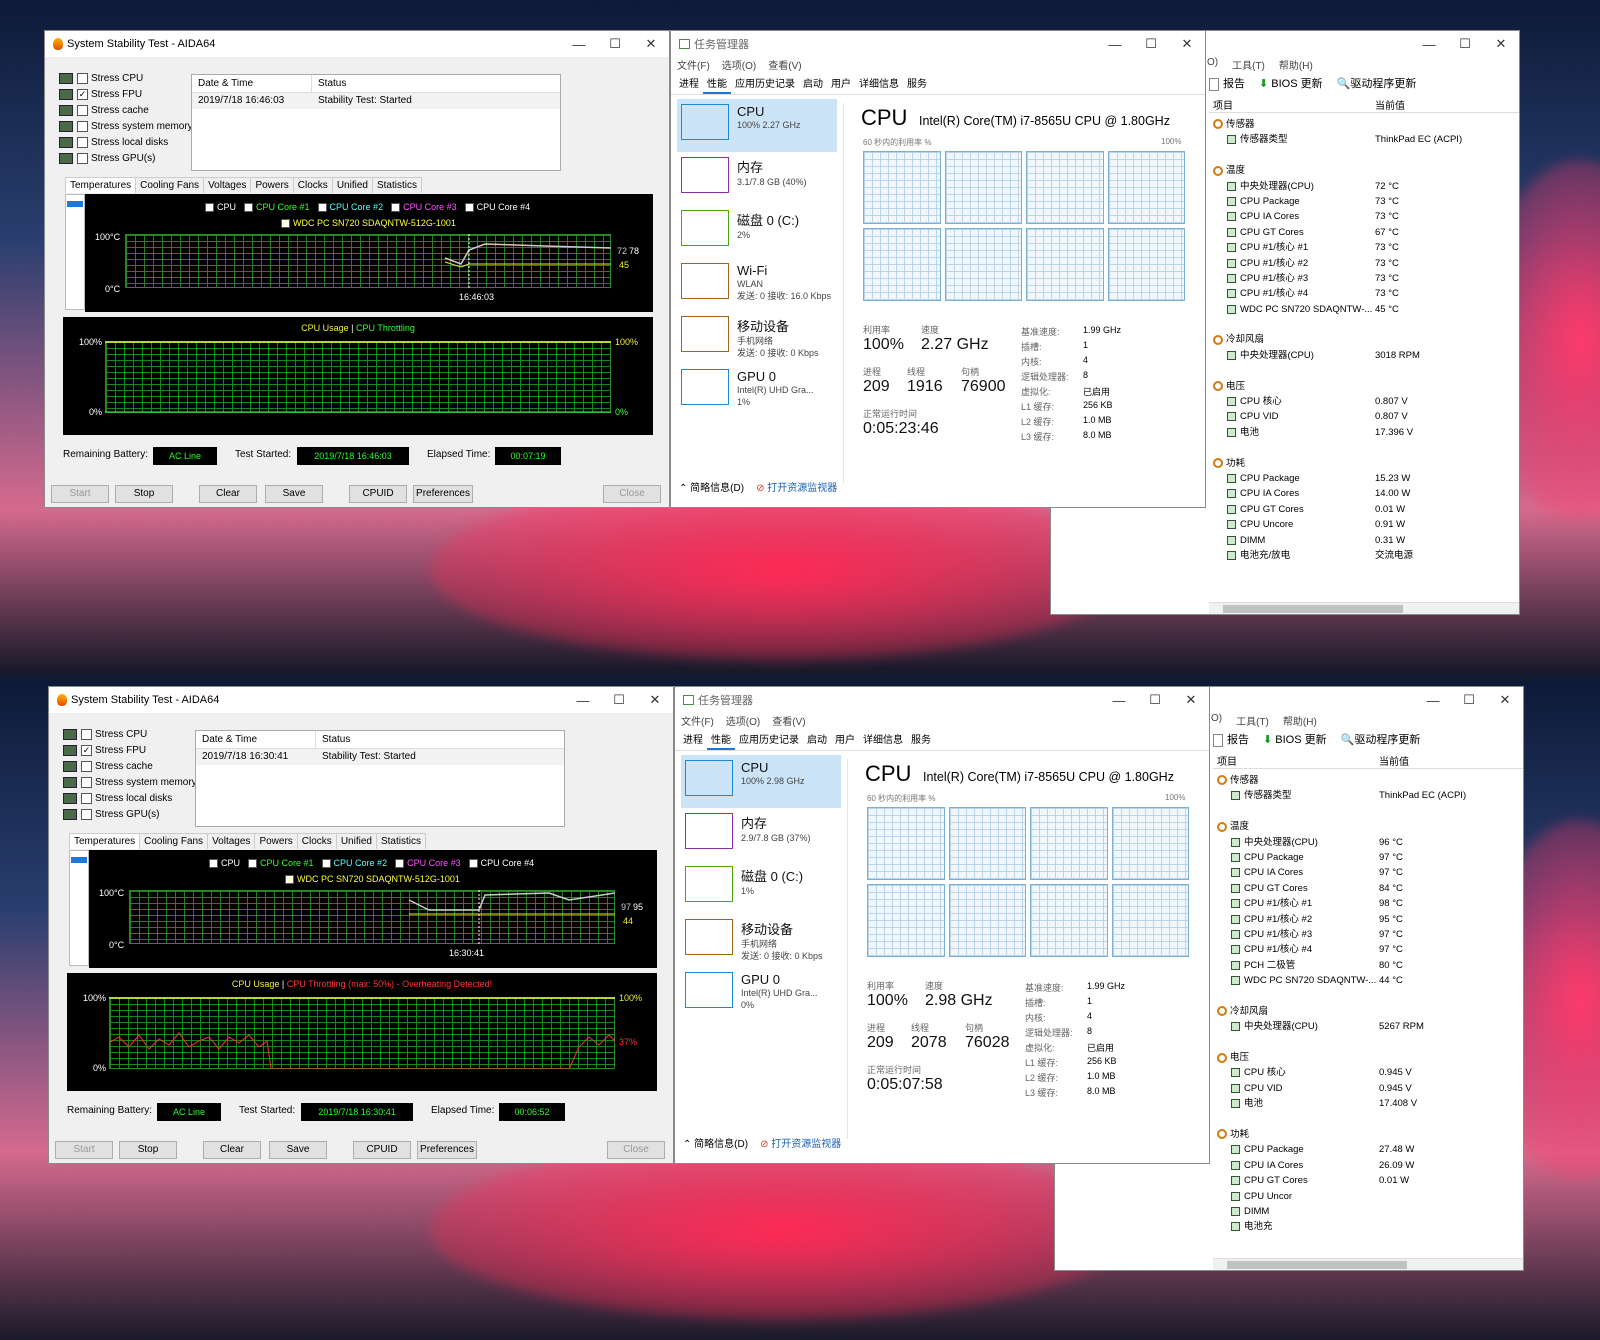  I want to click on tm-resource-item: 内存 3.1/7.8 GB (40%), so click(757, 178).